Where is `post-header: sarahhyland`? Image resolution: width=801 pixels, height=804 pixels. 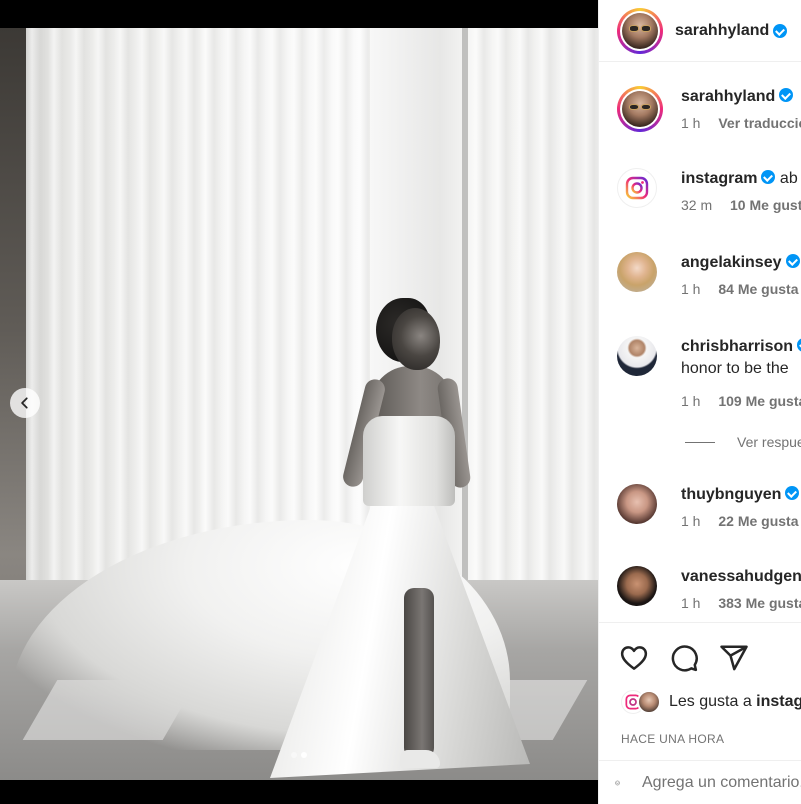
post-header: sarahhyland is located at coordinates (700, 31).